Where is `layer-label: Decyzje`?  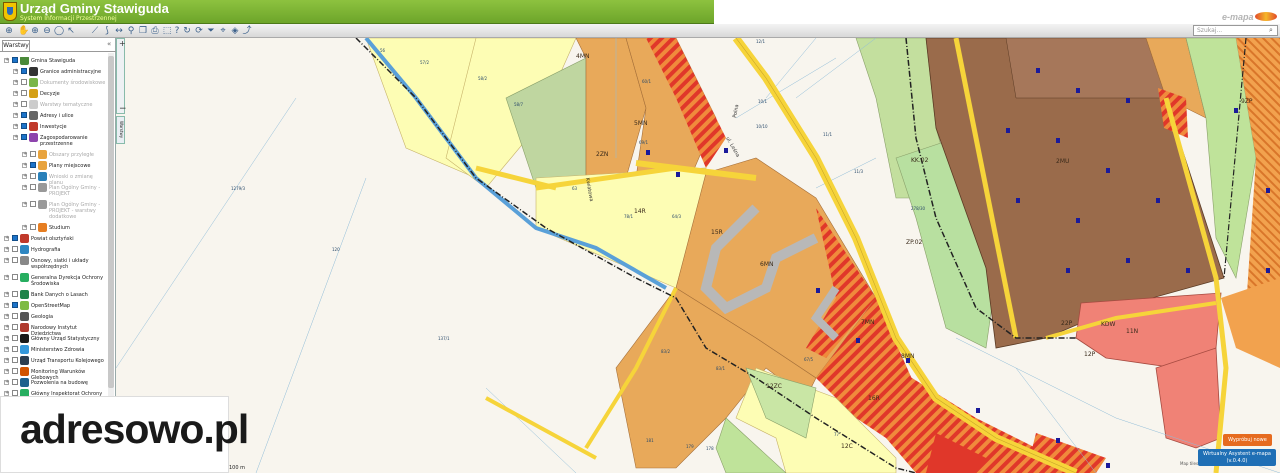 layer-label: Decyzje is located at coordinates (50, 94).